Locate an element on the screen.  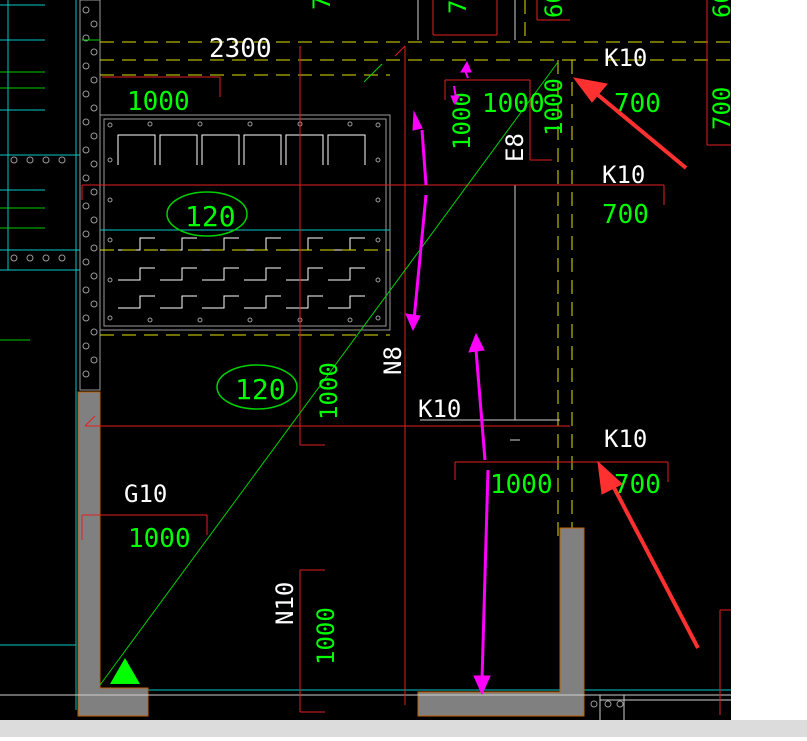
dim-bottom-1000: 1000 is located at coordinates (521, 485).